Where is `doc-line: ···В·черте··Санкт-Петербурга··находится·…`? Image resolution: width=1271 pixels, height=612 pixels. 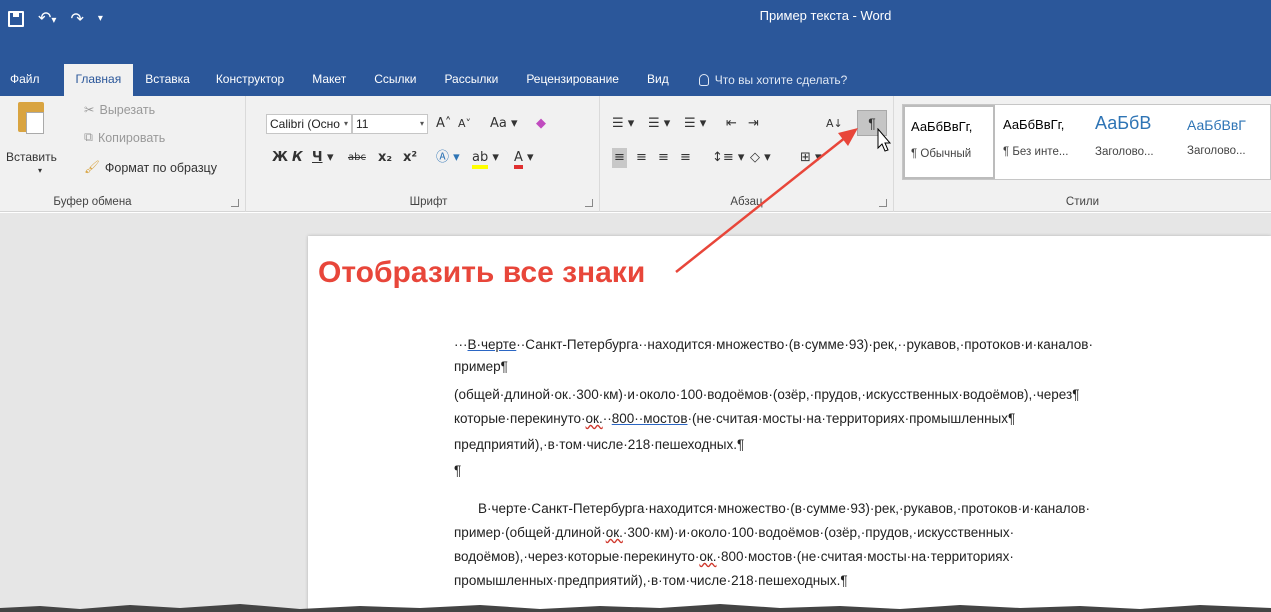
doc-line: ···В·черте··Санкт-Петербурга··находится·… is located at coordinates (773, 345).